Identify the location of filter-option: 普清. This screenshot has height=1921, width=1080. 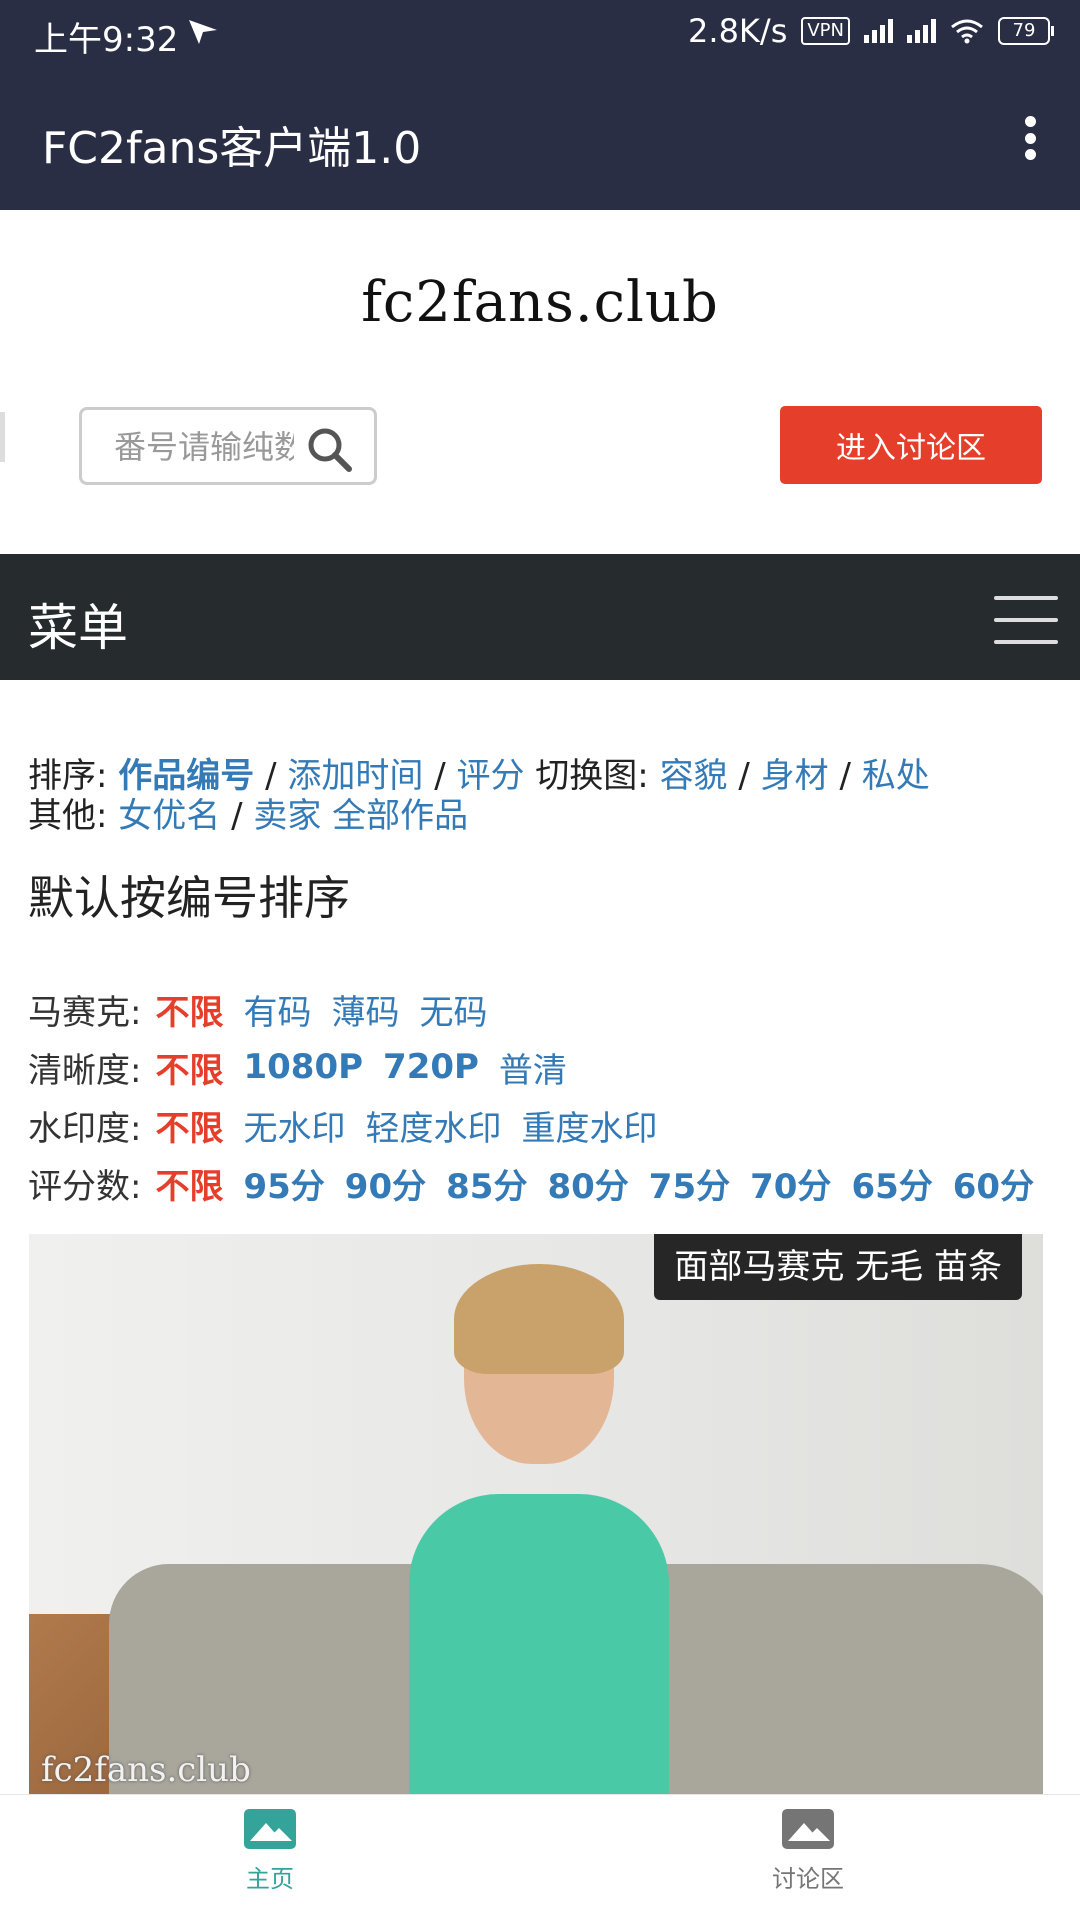
(533, 1067).